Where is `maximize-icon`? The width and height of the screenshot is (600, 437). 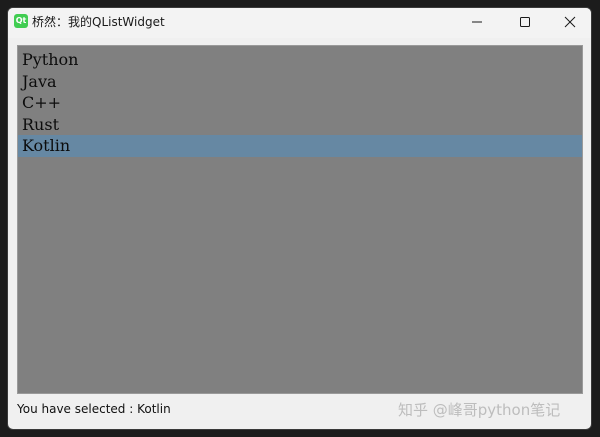 maximize-icon is located at coordinates (525, 22).